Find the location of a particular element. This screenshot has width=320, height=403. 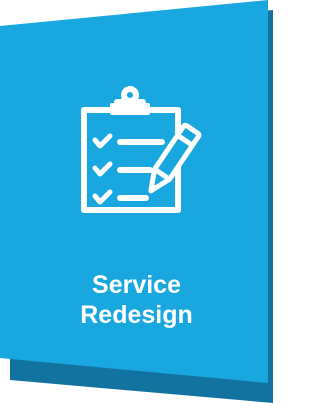

tile-title: Service Redesign is located at coordinates (136, 300).